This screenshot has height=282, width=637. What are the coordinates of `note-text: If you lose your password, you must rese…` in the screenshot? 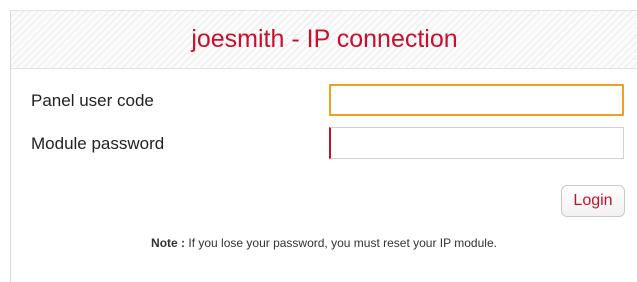 It's located at (341, 243).